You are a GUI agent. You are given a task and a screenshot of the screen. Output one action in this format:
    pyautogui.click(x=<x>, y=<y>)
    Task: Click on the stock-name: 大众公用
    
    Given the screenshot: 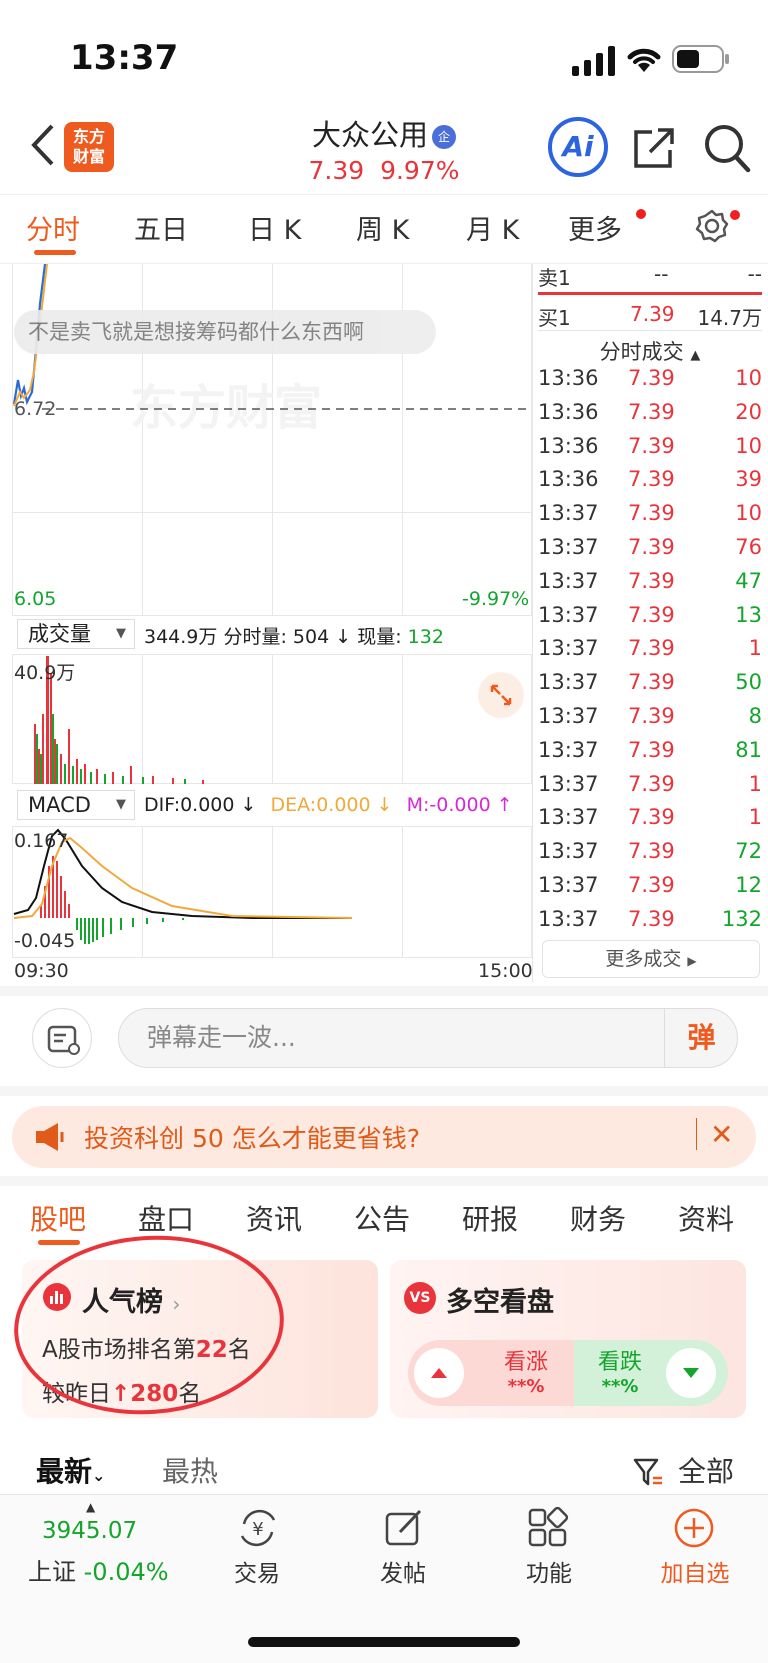 What is the action you would take?
    pyautogui.click(x=369, y=135)
    